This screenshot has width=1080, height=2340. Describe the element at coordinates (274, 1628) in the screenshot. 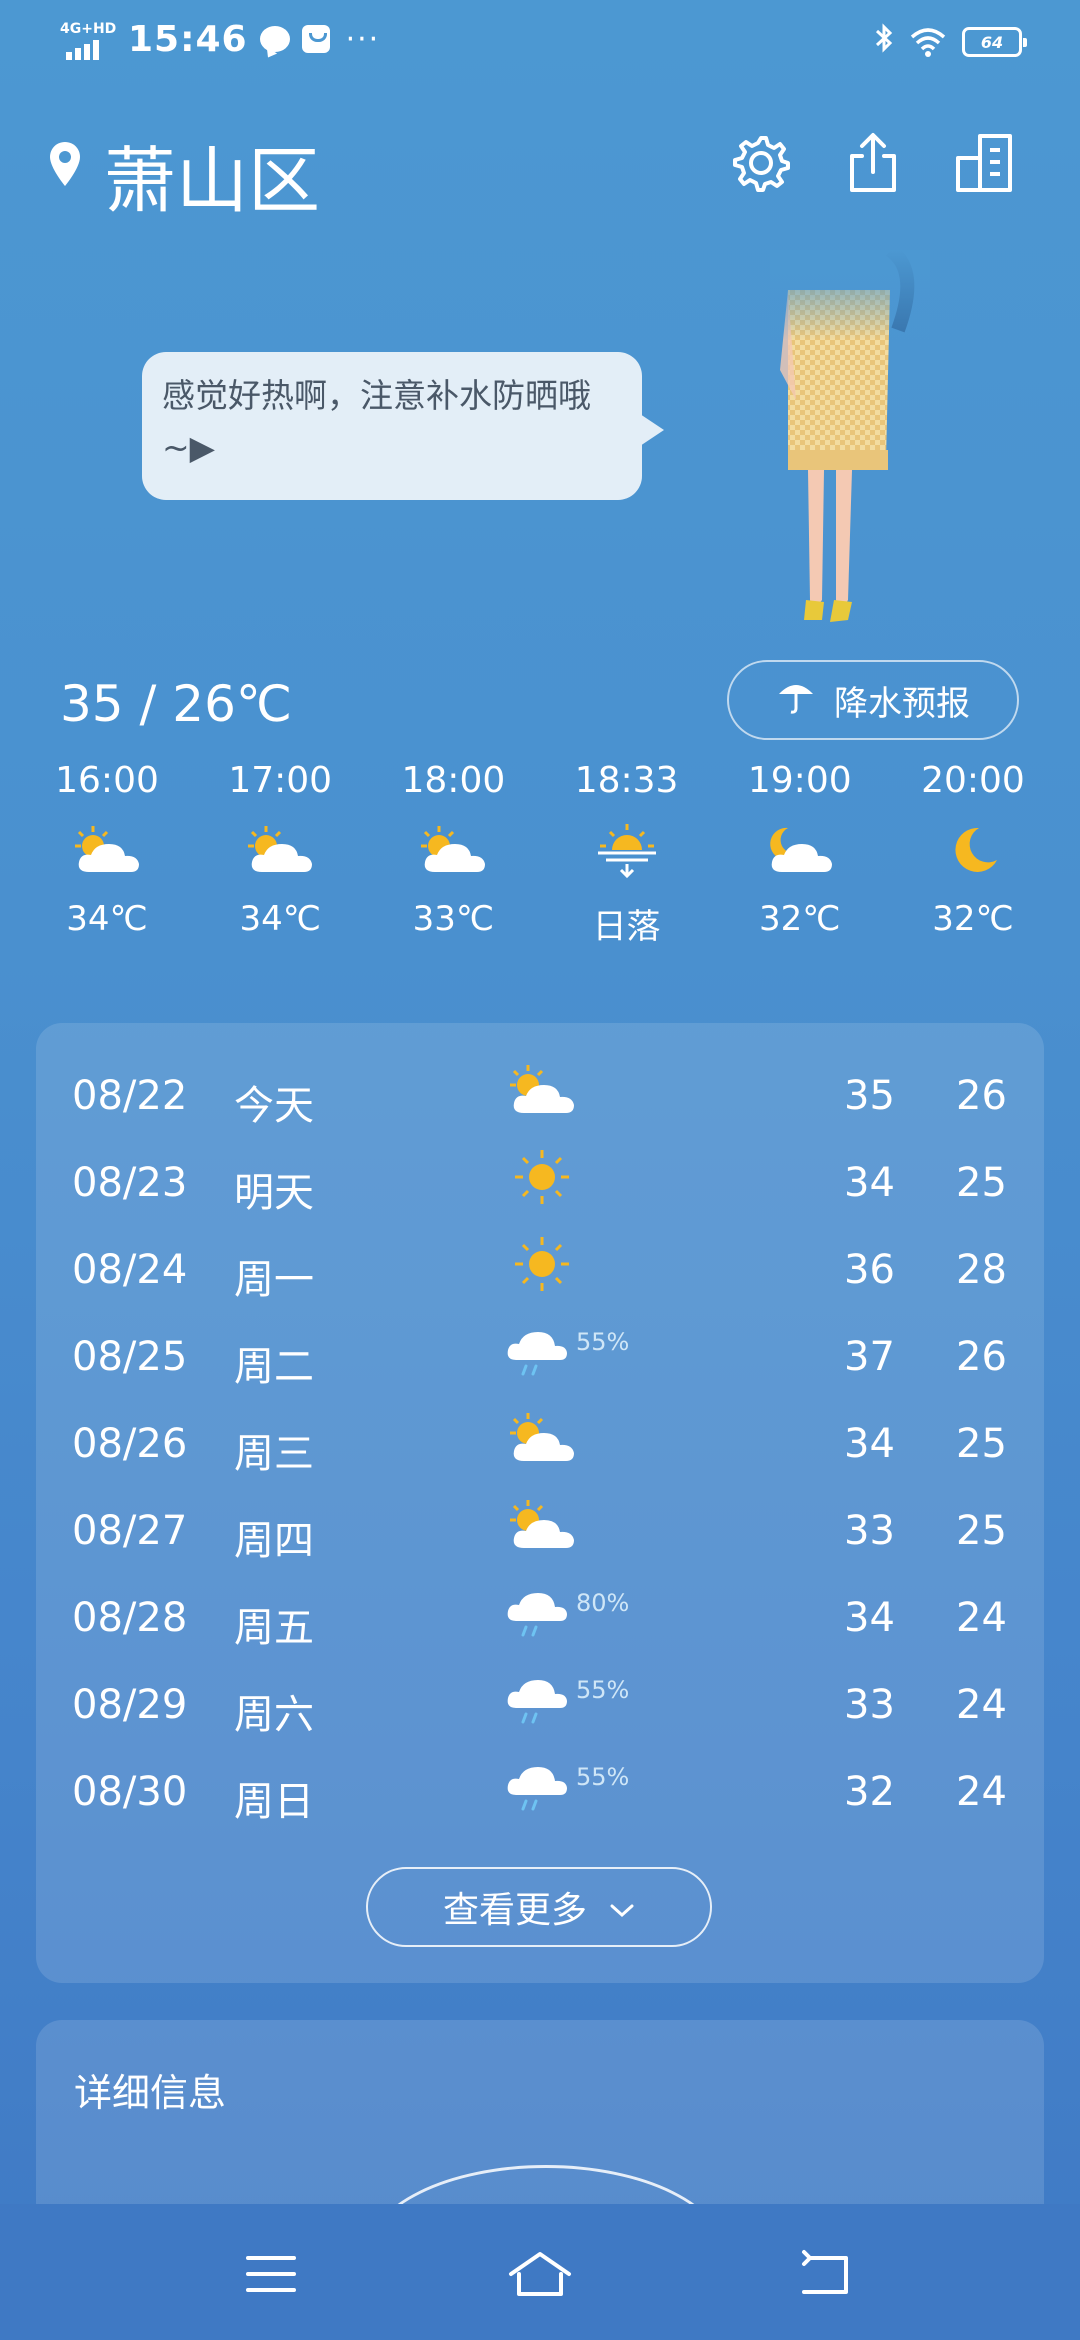

I see `day-weekday: 周五` at that location.